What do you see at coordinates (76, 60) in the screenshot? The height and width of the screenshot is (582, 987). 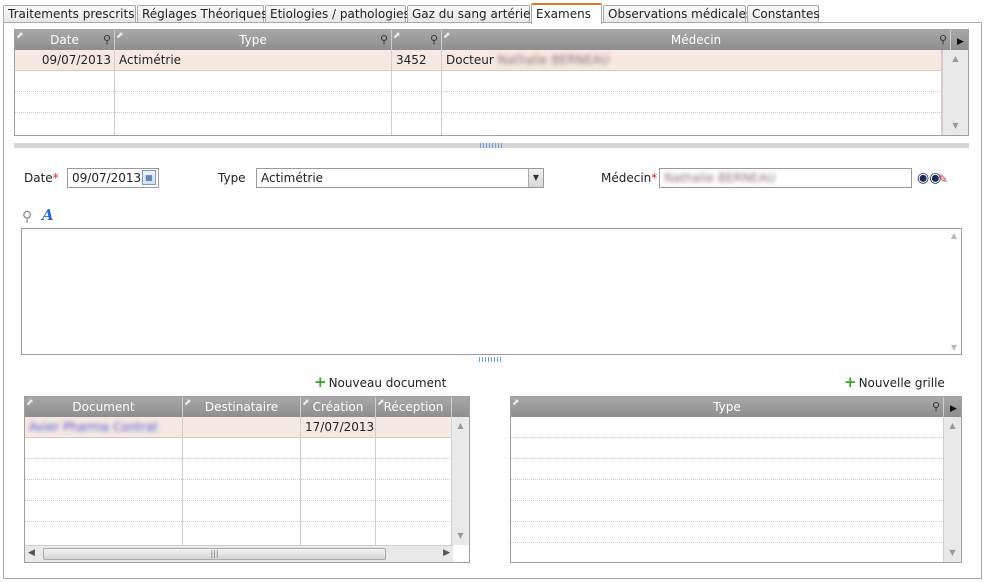 I see `cell-date: 09/07/2013` at bounding box center [76, 60].